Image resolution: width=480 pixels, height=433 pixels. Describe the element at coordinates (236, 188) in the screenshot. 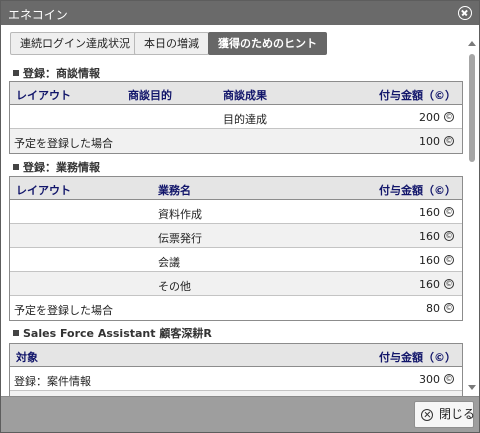

I see `table-header: レイアウト 業務名 付与金額（©）` at that location.